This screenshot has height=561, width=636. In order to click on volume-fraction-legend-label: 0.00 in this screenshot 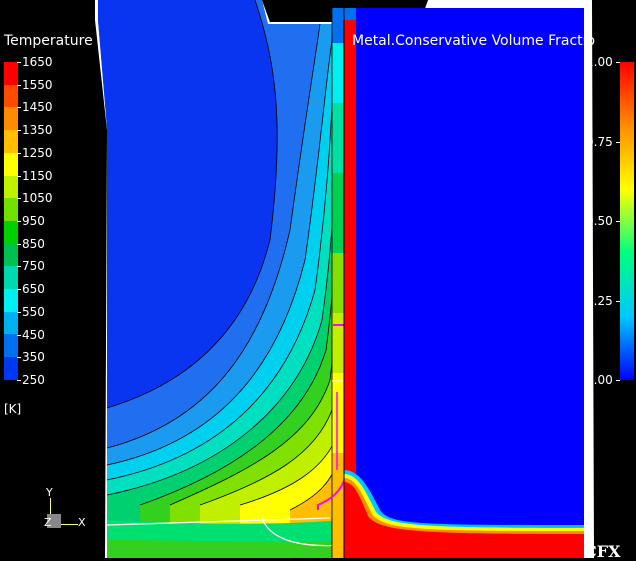, I will do `click(599, 380)`.